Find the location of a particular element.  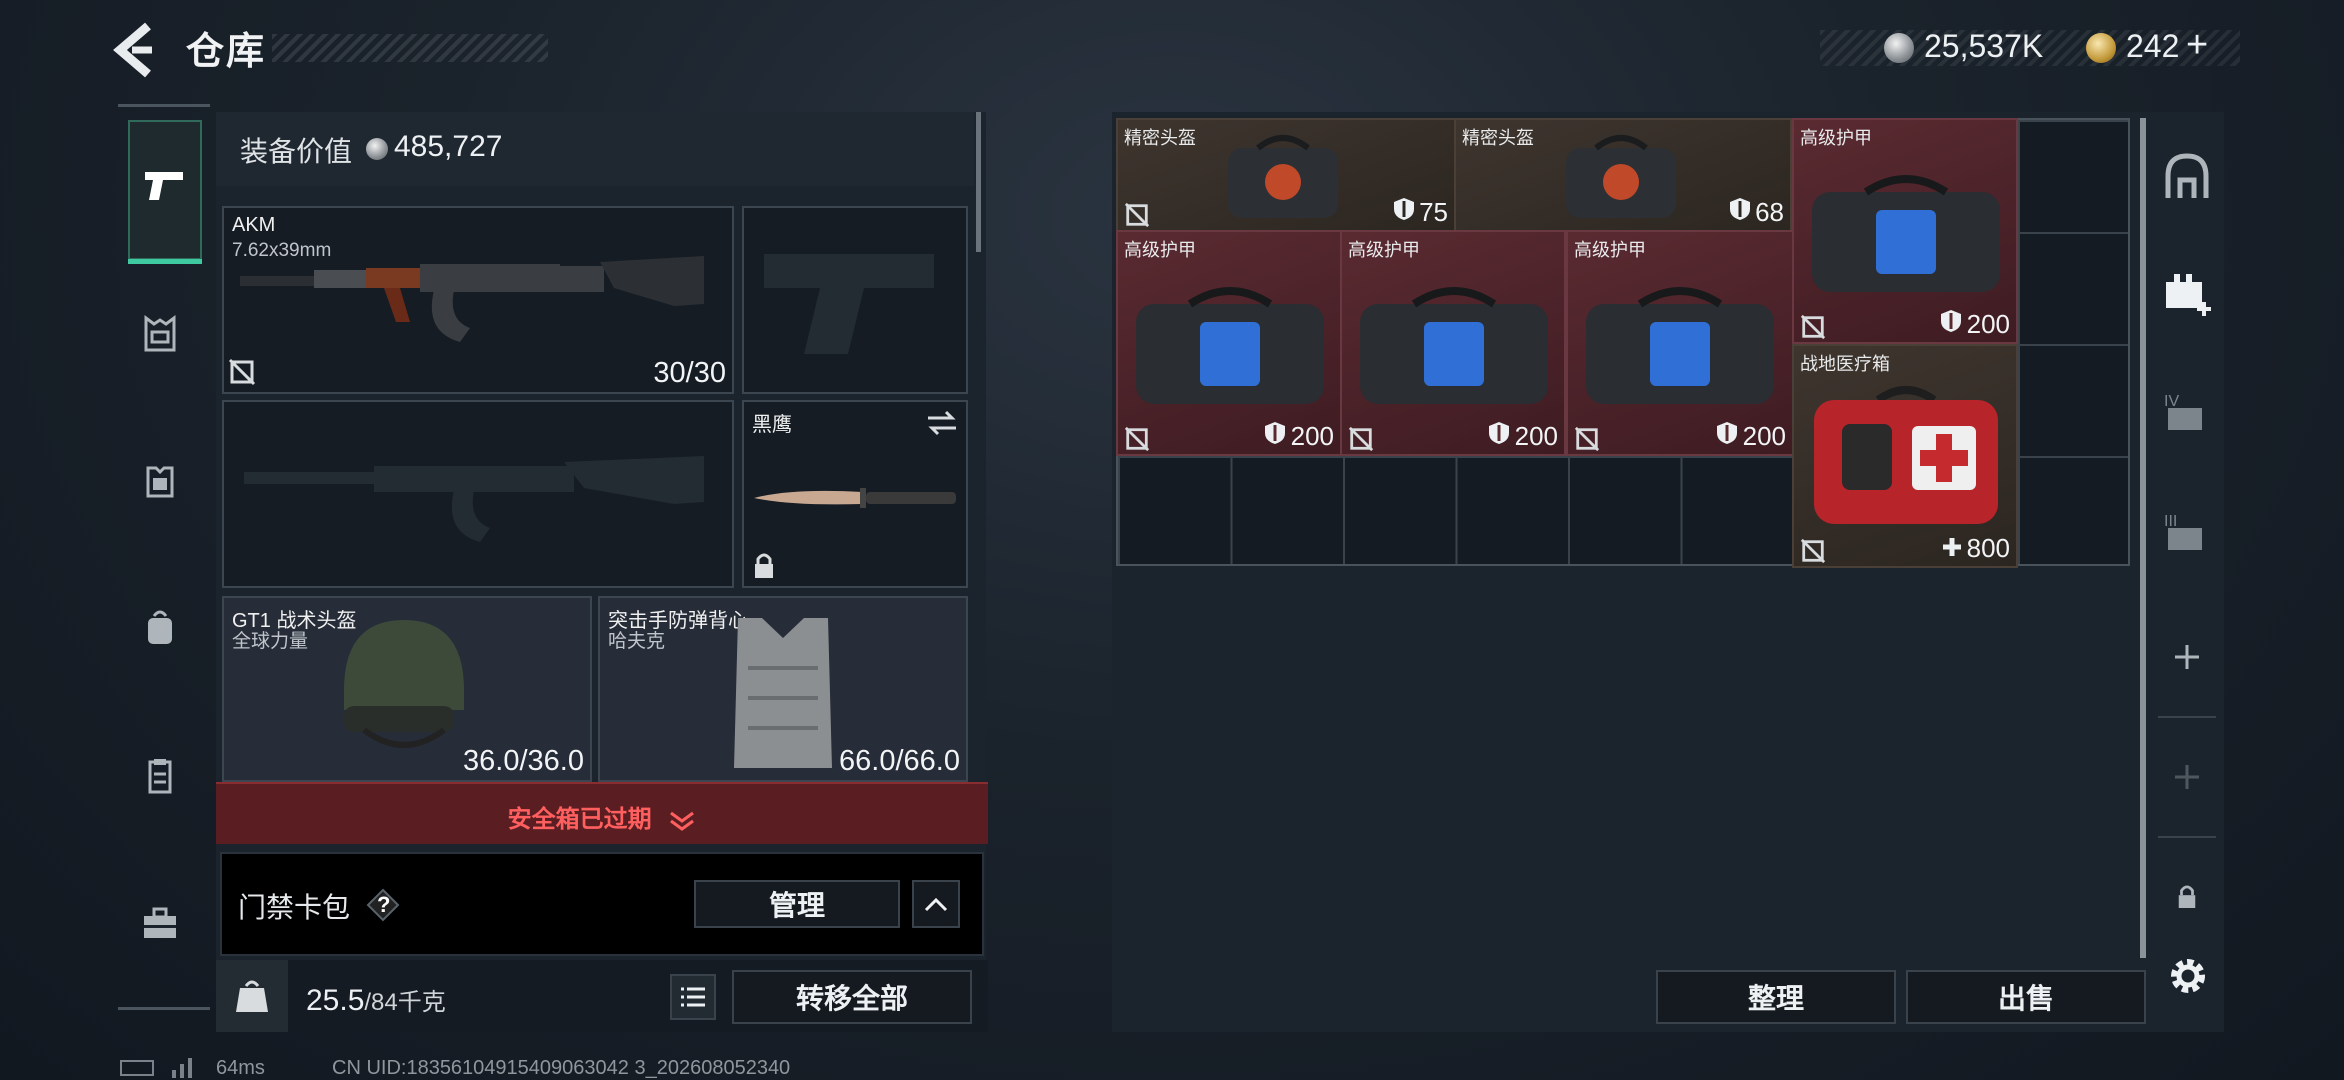

storage-tabs-rail: IV III is located at coordinates (2188, 572).